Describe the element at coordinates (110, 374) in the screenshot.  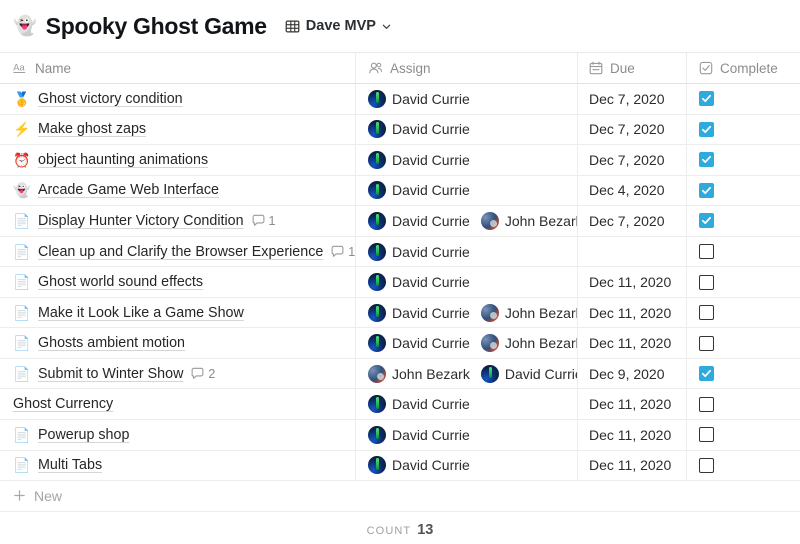
I see `row-title-link: Submit to Winter Show` at that location.